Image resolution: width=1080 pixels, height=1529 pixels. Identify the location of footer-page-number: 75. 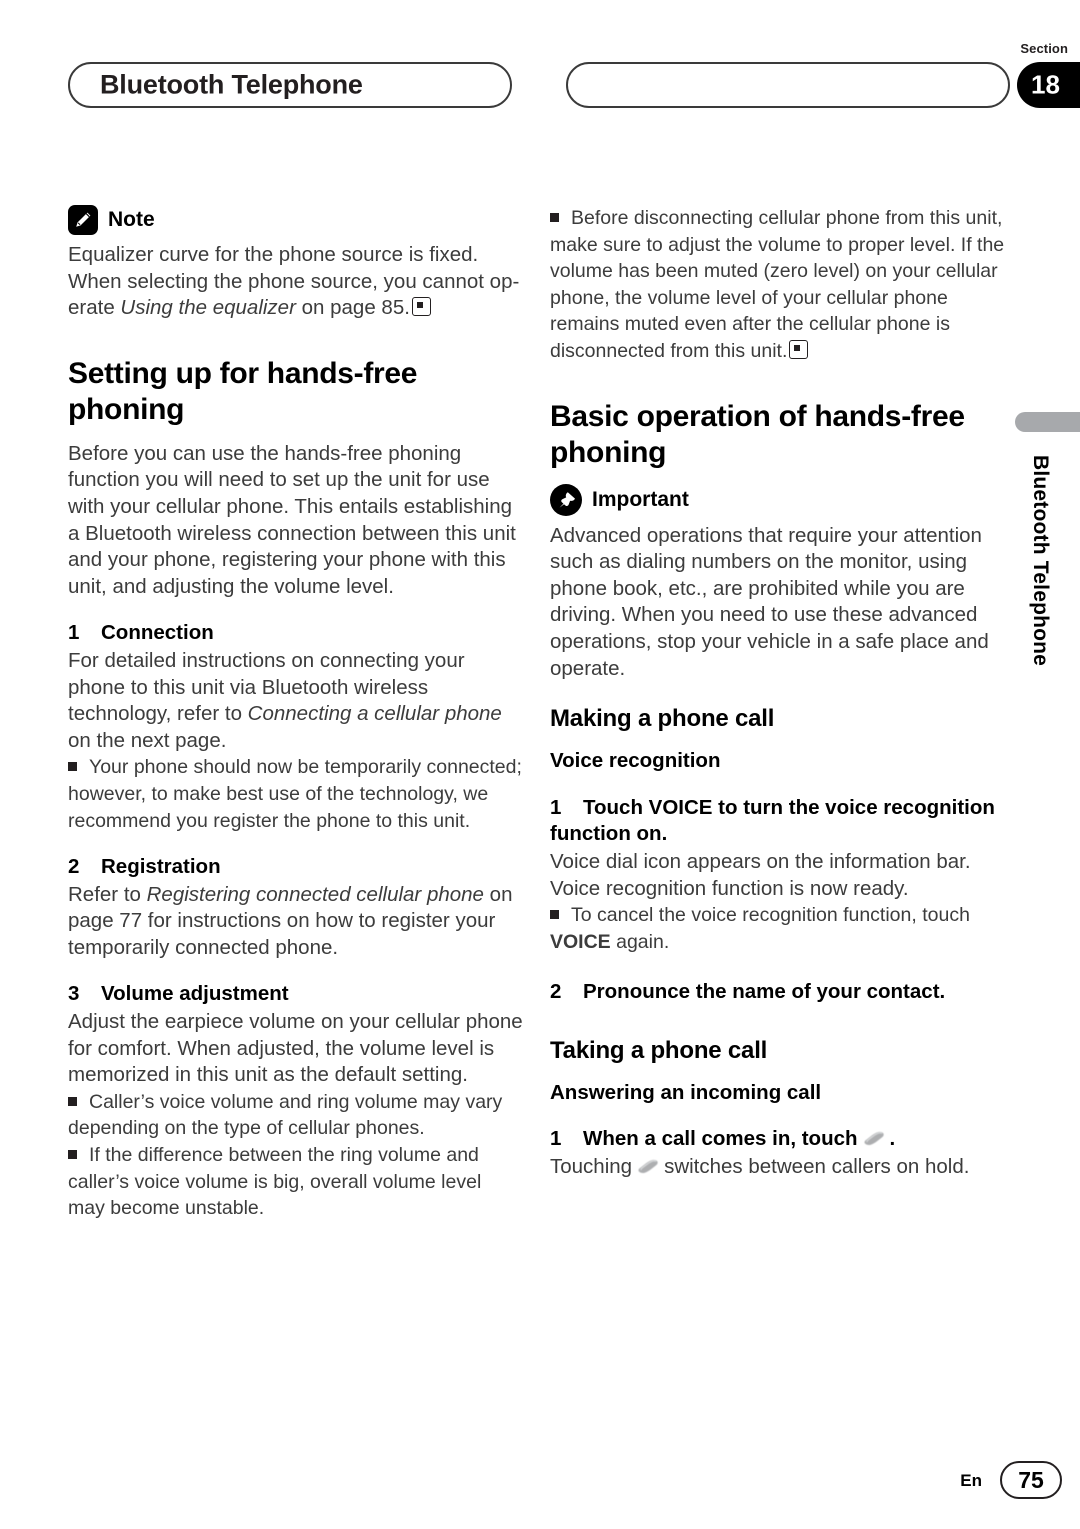
(1031, 1480).